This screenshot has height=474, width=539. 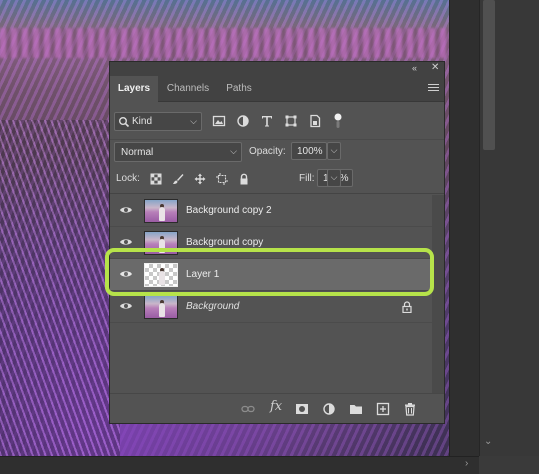 What do you see at coordinates (239, 465) in the screenshot?
I see `canvas-horizontal-scrollbar` at bounding box center [239, 465].